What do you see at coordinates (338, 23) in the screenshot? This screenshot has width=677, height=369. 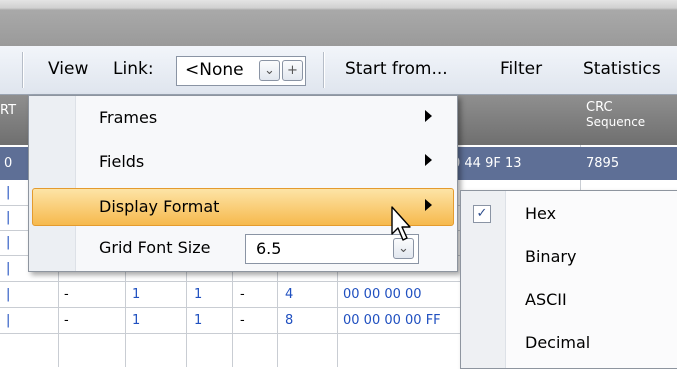 I see `window-title-bar` at bounding box center [338, 23].